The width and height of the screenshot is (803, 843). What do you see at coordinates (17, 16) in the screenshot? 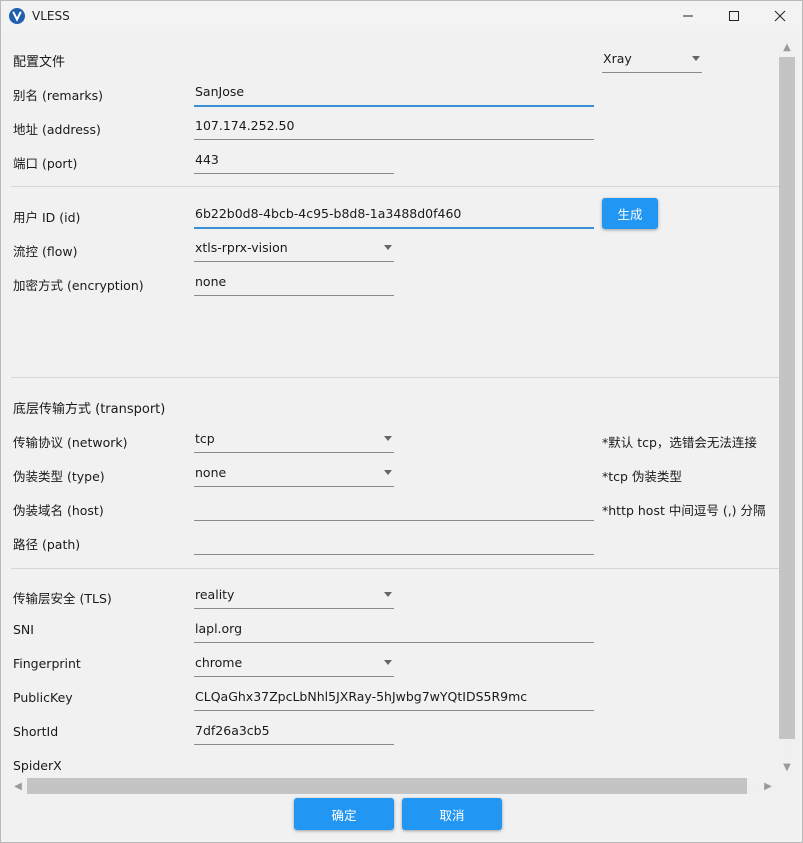
I see `v2rayn-logo-icon` at bounding box center [17, 16].